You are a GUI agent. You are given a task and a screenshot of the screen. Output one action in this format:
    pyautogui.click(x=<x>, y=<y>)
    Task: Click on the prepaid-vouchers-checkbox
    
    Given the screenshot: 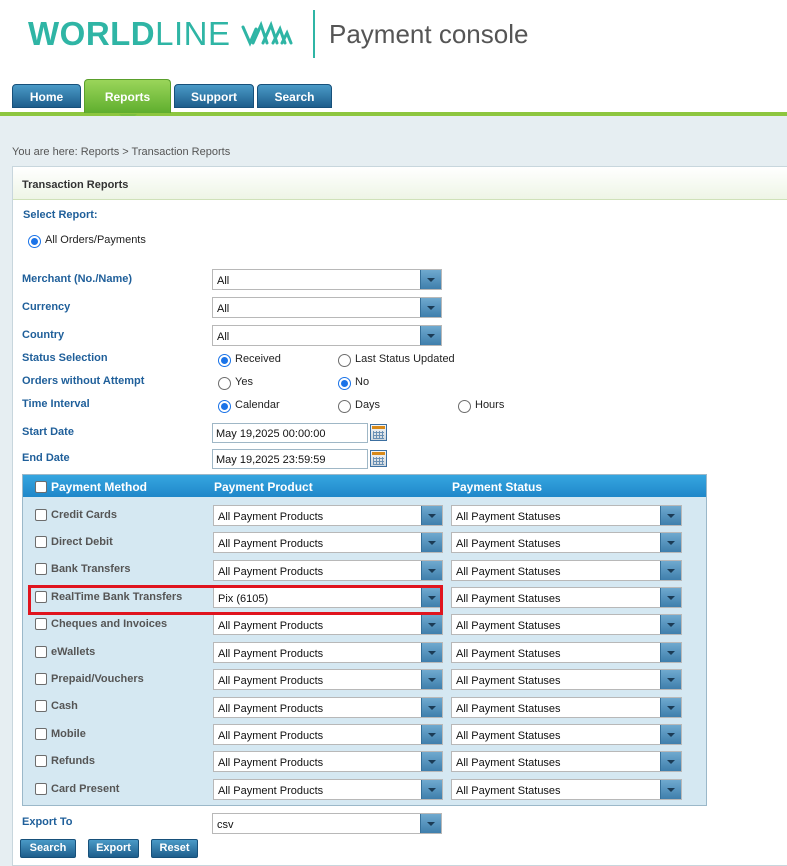 What is the action you would take?
    pyautogui.click(x=41, y=679)
    